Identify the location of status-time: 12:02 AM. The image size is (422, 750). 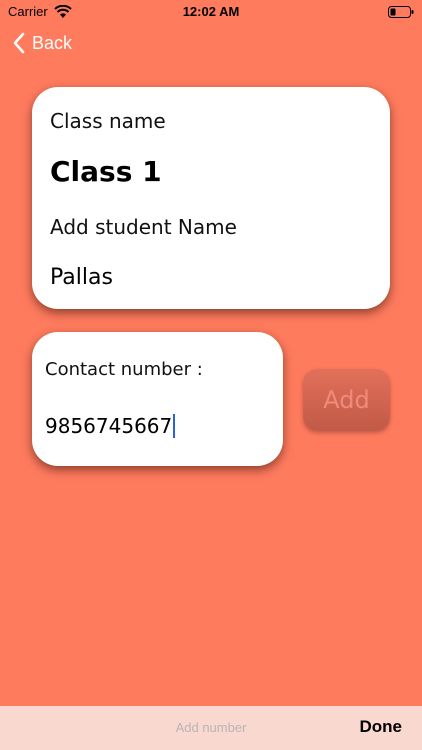
(211, 11).